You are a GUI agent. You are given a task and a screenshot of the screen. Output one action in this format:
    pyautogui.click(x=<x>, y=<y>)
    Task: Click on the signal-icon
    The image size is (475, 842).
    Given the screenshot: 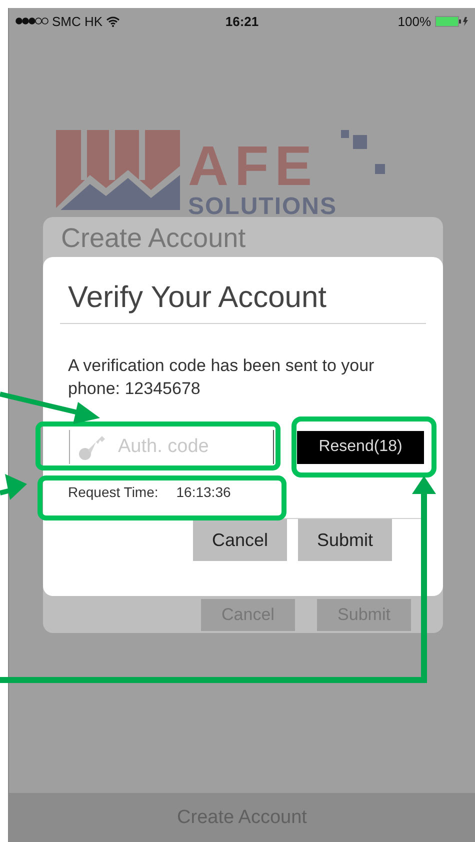 What is the action you would take?
    pyautogui.click(x=32, y=21)
    